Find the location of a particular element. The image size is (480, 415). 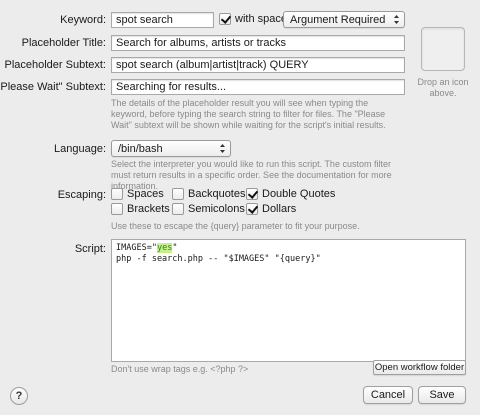

script-string-highlight: yes is located at coordinates (164, 248).